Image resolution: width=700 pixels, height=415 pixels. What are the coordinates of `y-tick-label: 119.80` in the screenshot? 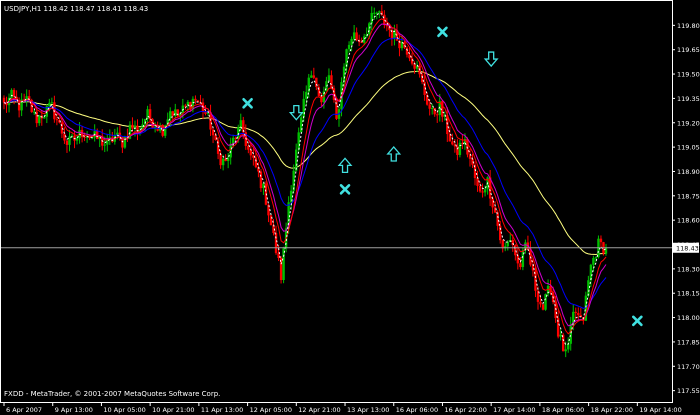 It's located at (688, 26).